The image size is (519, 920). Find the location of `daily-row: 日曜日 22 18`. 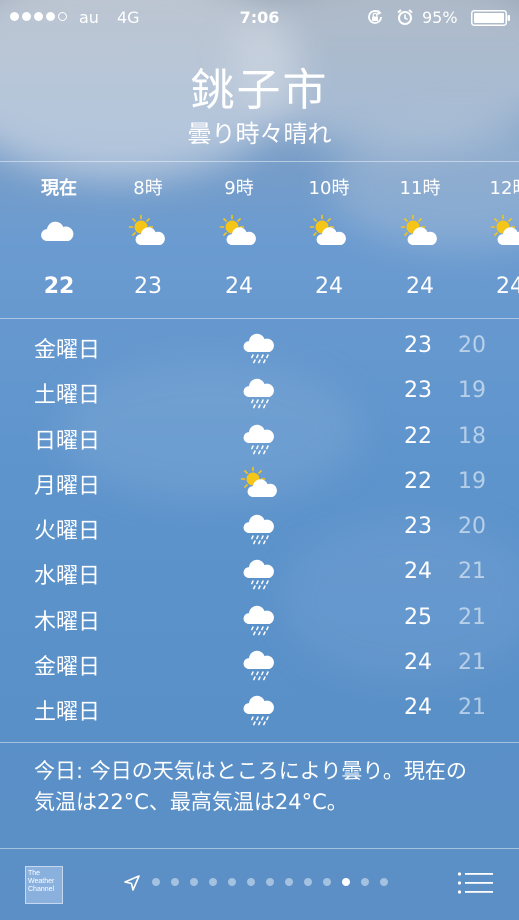

daily-row: 日曜日 22 18 is located at coordinates (259, 437).